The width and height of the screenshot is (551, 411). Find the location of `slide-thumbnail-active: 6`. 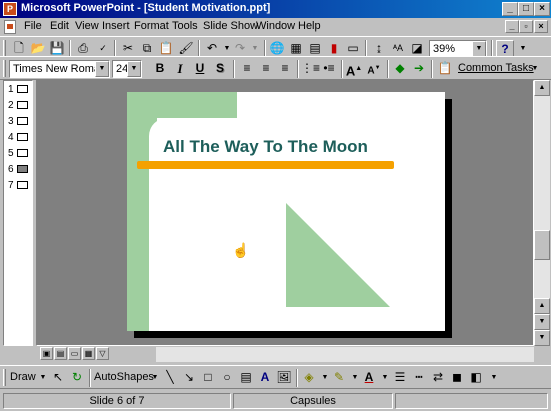

slide-thumbnail-active: 6 is located at coordinates (18, 169).